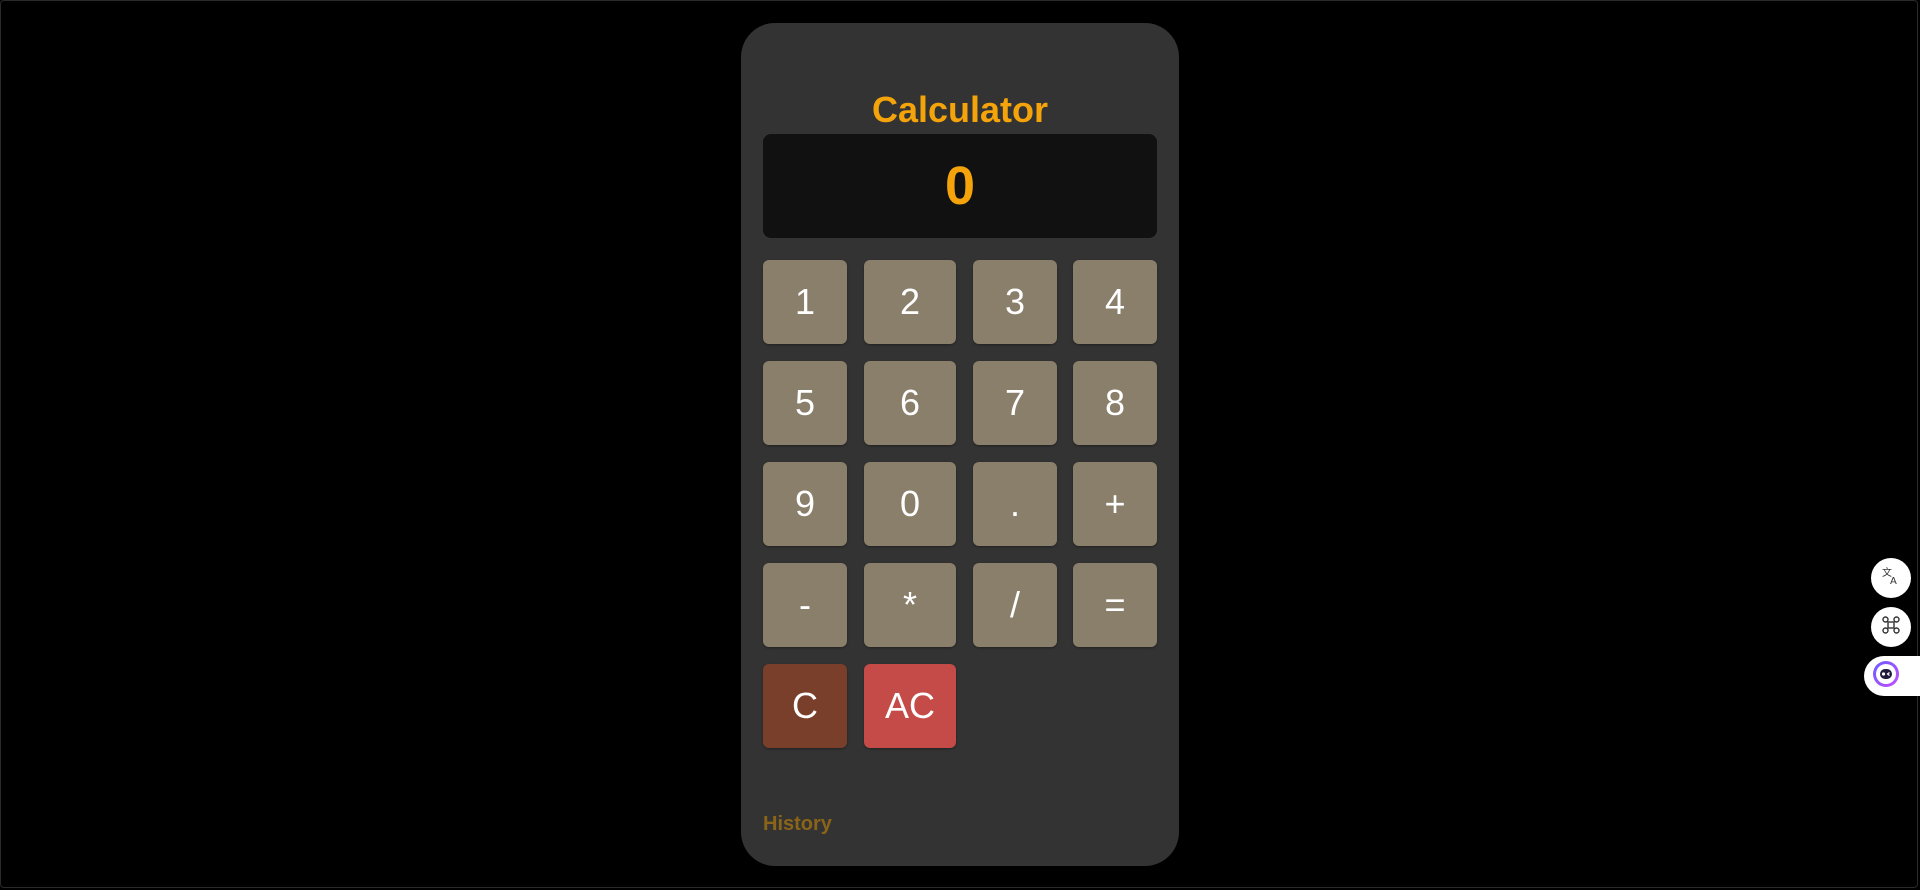  Describe the element at coordinates (1115, 504) in the screenshot. I see `plus-button: +` at that location.